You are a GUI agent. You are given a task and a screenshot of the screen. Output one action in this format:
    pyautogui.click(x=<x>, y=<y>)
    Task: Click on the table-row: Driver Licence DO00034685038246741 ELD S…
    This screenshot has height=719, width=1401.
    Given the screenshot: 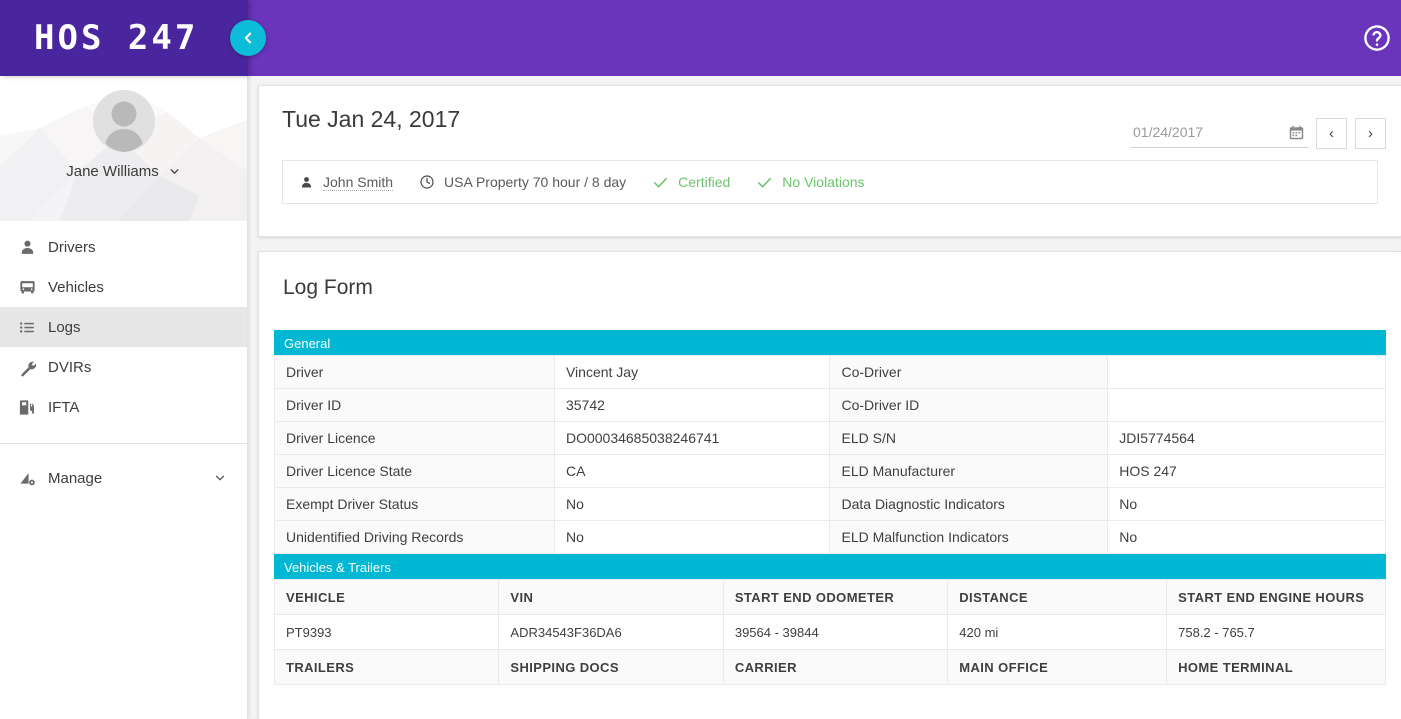 What is the action you would take?
    pyautogui.click(x=830, y=438)
    